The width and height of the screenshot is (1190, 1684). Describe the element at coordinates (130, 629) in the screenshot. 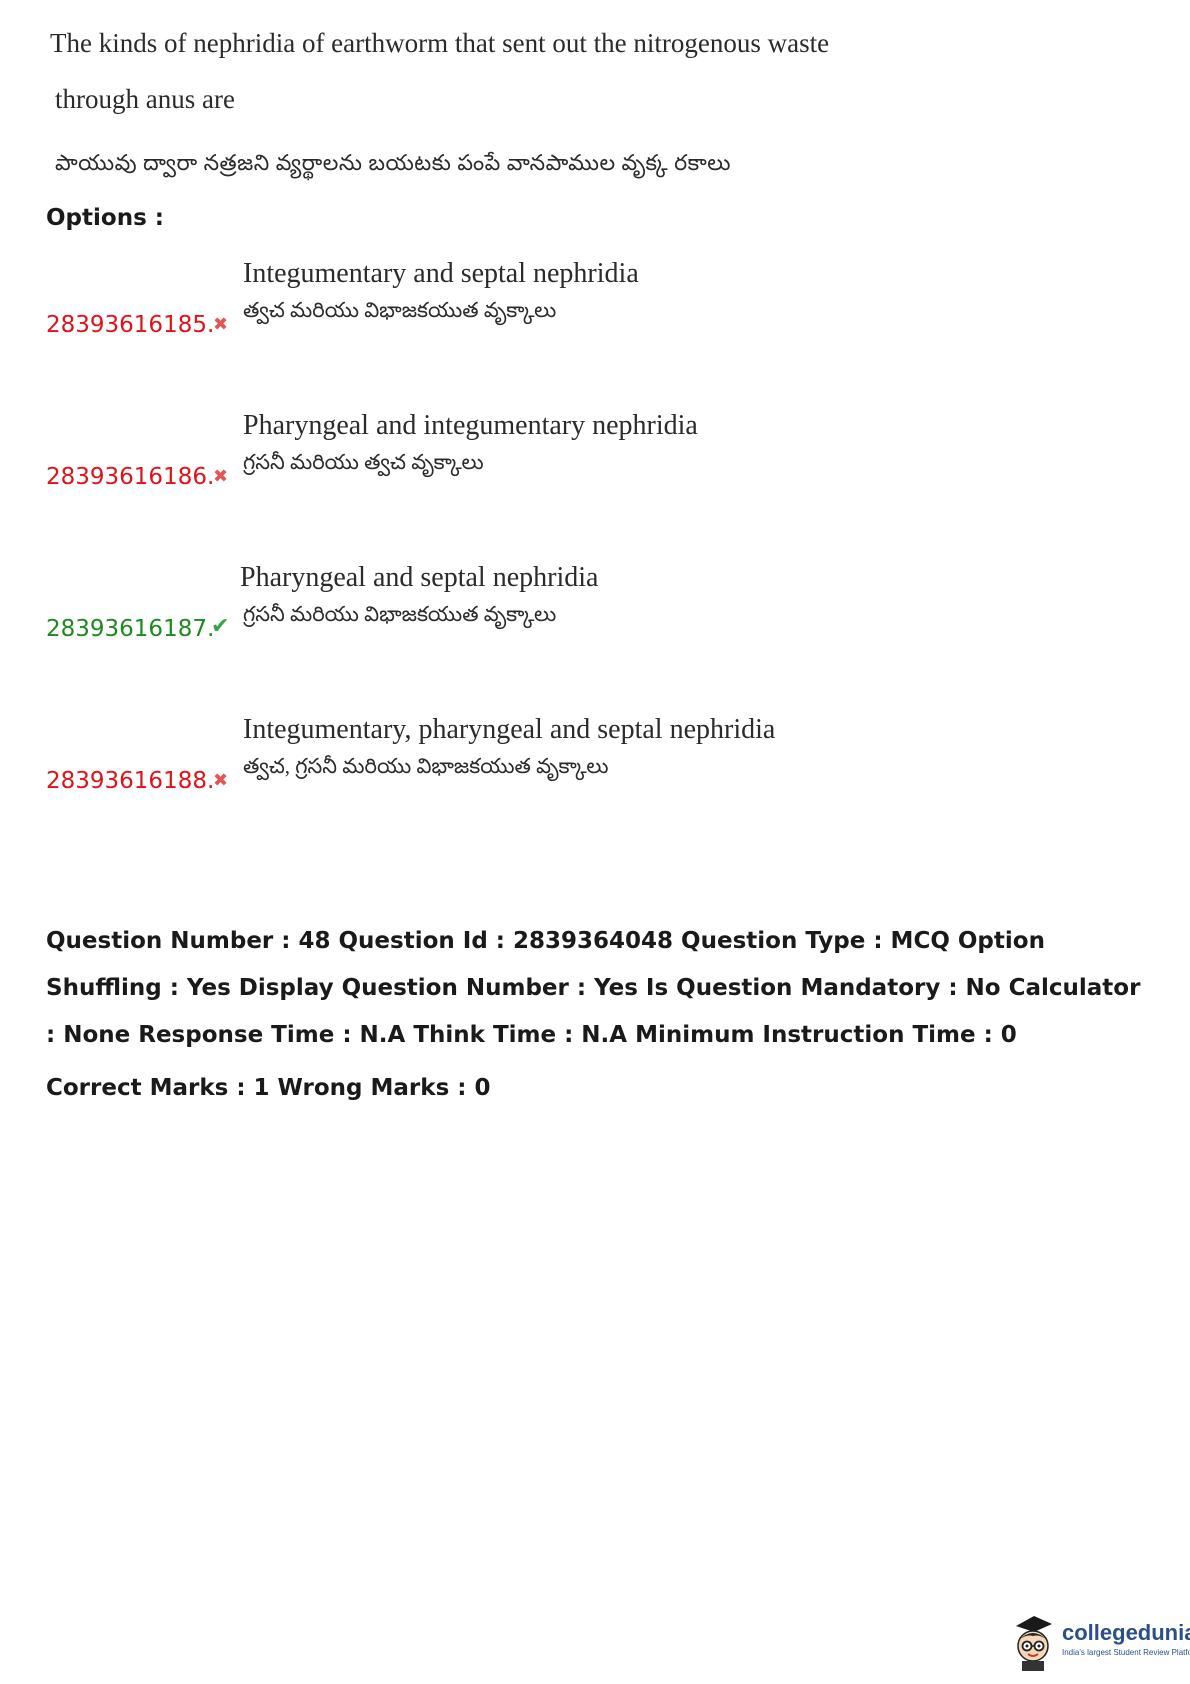

I see `option-id: 28393616187.` at that location.